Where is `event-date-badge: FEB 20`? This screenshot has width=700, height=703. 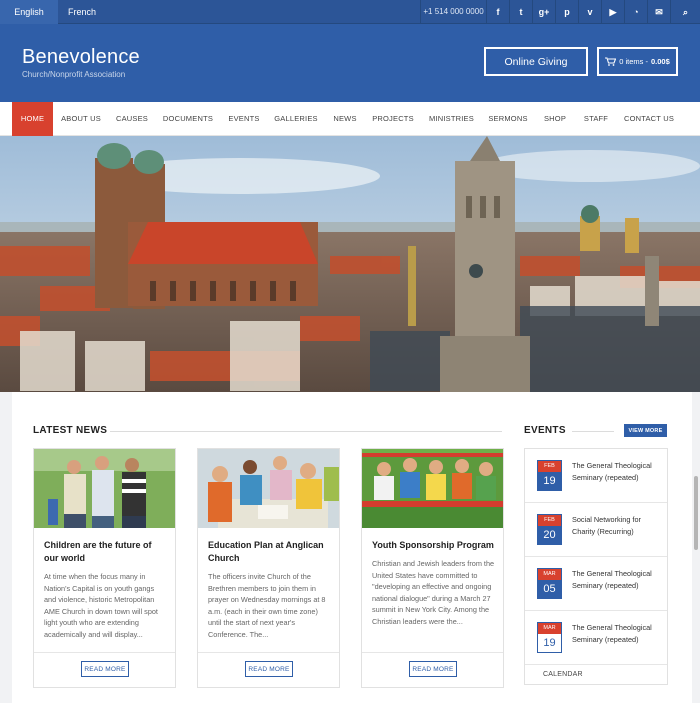
event-date-badge: FEB 20 is located at coordinates (549, 529).